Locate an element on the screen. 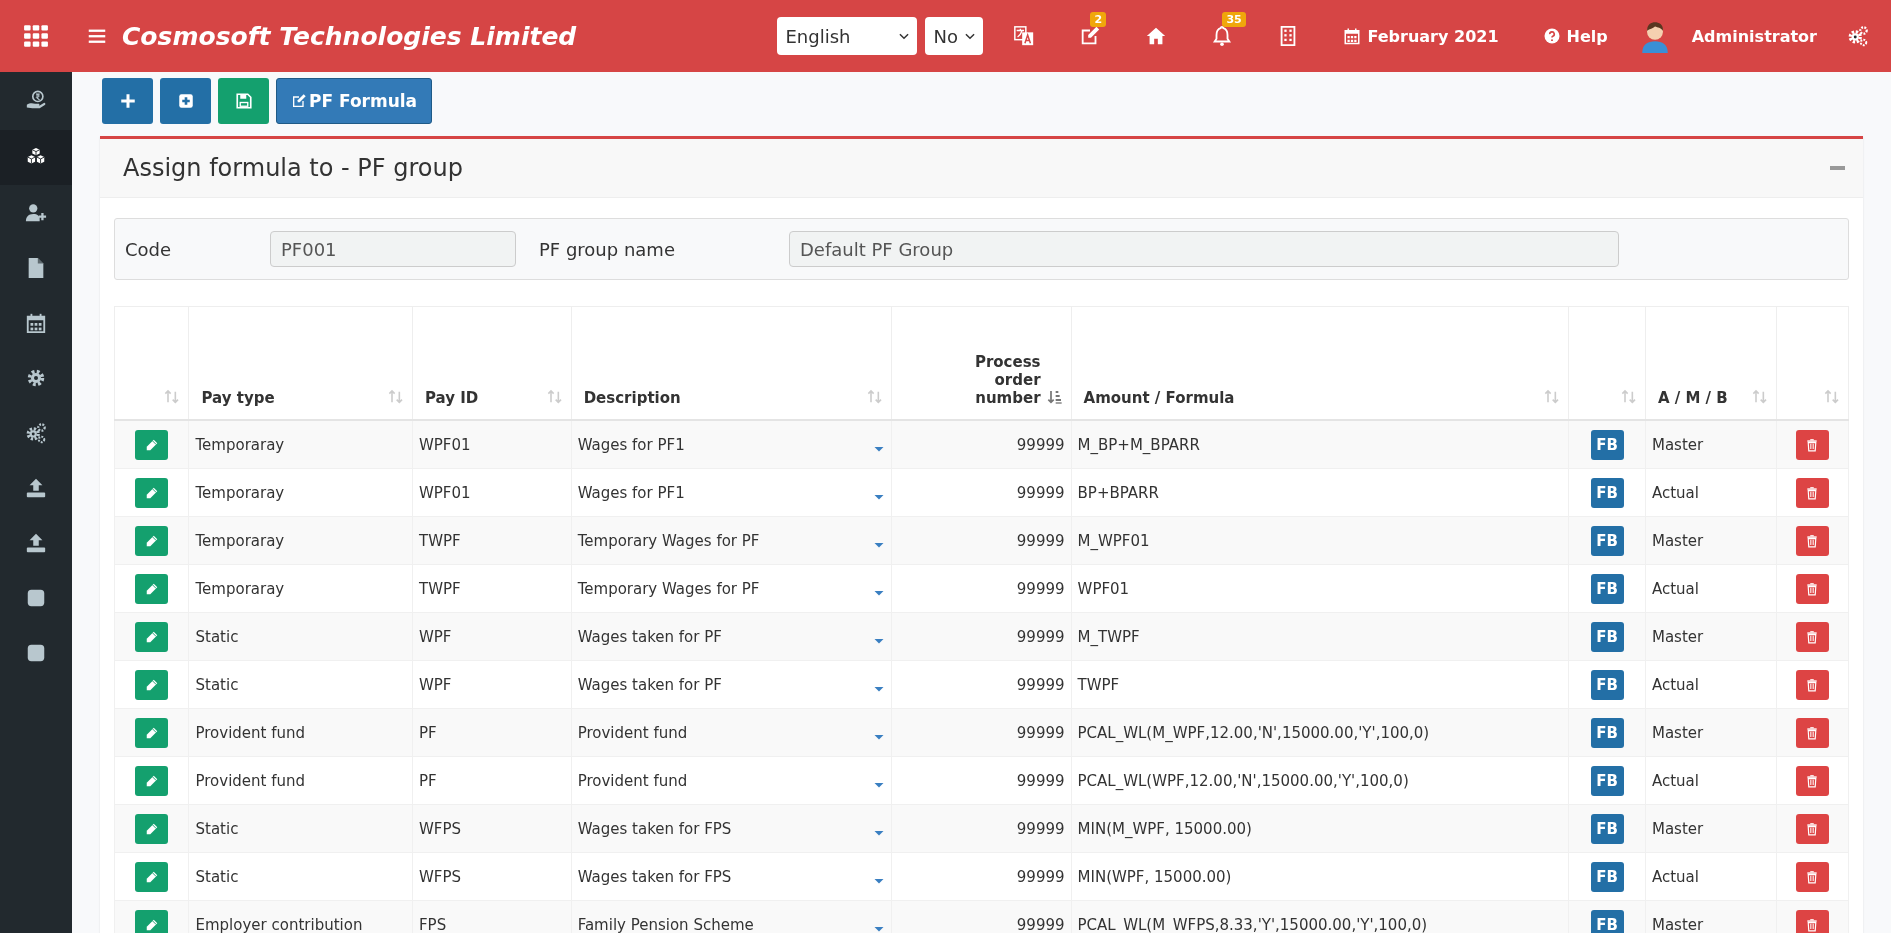 The image size is (1891, 933). table-cell: Temporary Wages for PF is located at coordinates (668, 540).